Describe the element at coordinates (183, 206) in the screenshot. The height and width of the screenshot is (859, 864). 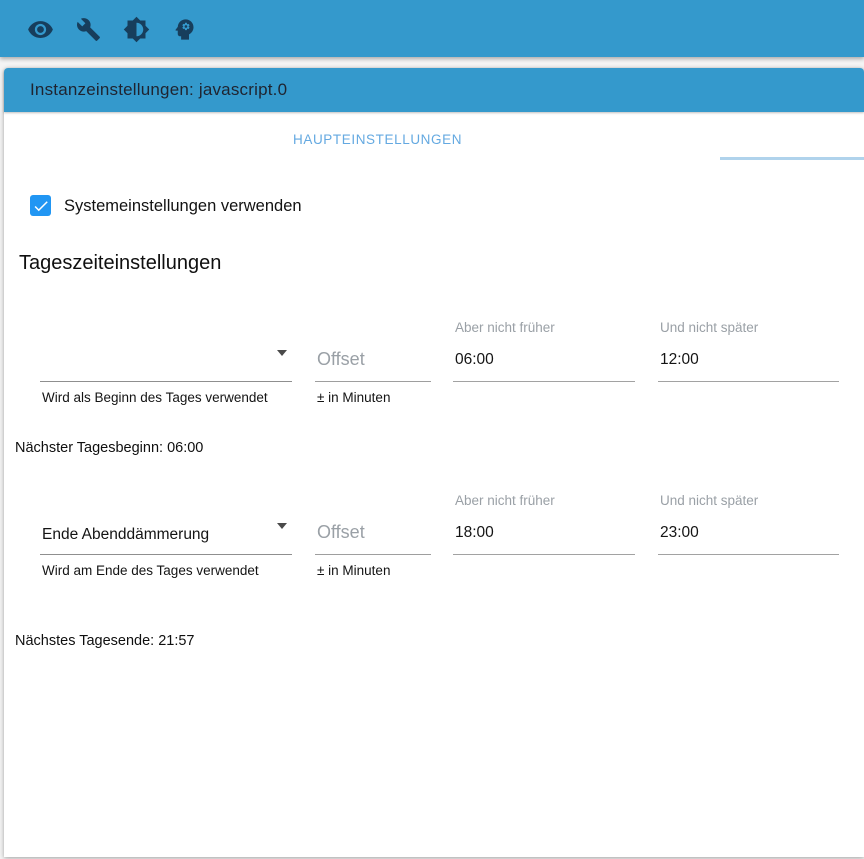
I see `system-settings-label: Systemeinstellungen verwenden` at that location.